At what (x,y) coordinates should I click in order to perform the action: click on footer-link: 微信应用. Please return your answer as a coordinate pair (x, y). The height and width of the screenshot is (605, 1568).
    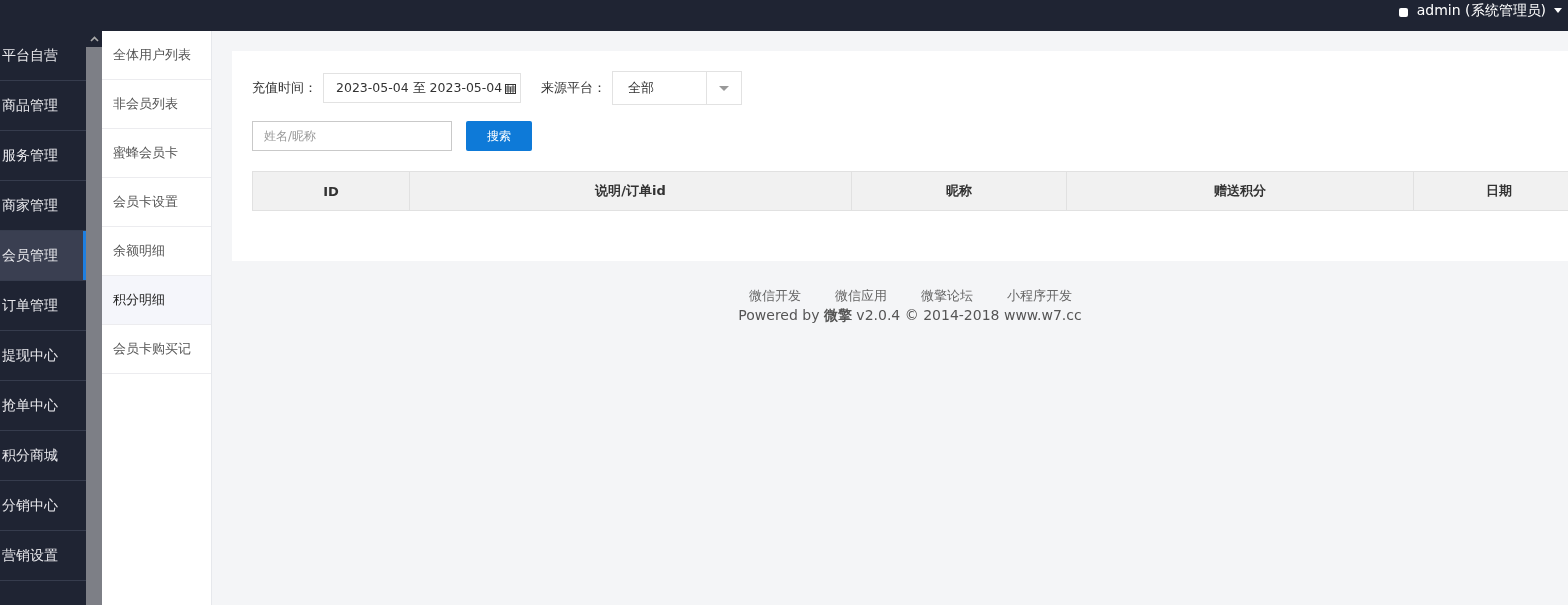
    Looking at the image, I should click on (860, 296).